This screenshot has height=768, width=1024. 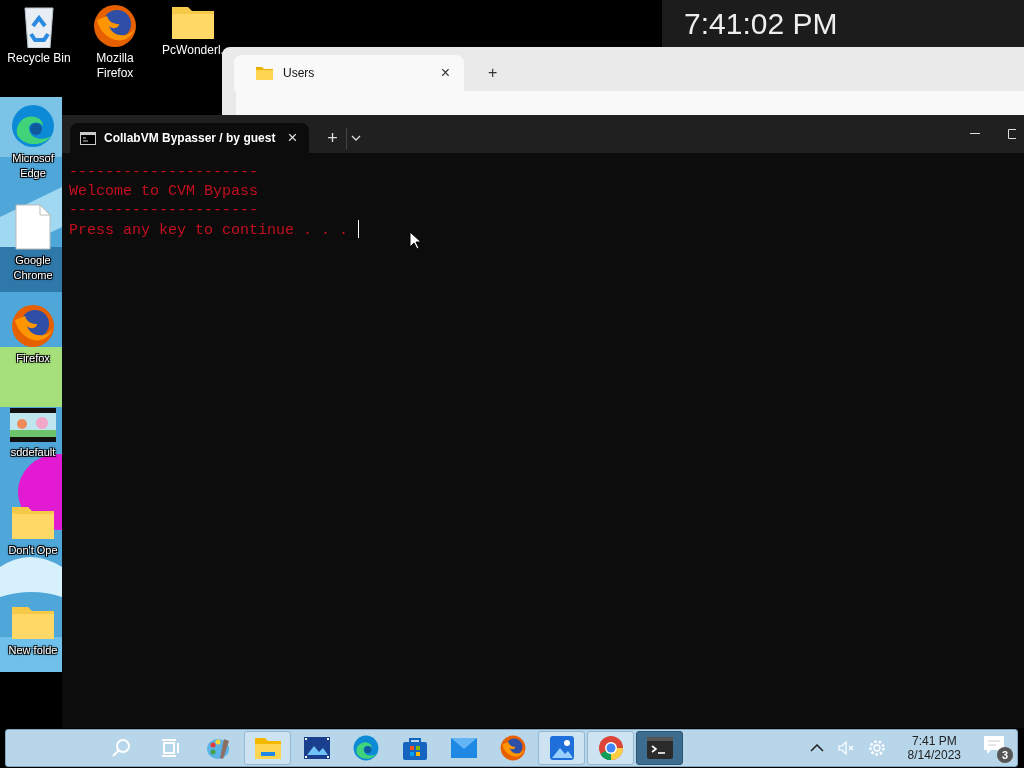 What do you see at coordinates (209, 230) in the screenshot?
I see `console-line: Press any key to continue . . .` at bounding box center [209, 230].